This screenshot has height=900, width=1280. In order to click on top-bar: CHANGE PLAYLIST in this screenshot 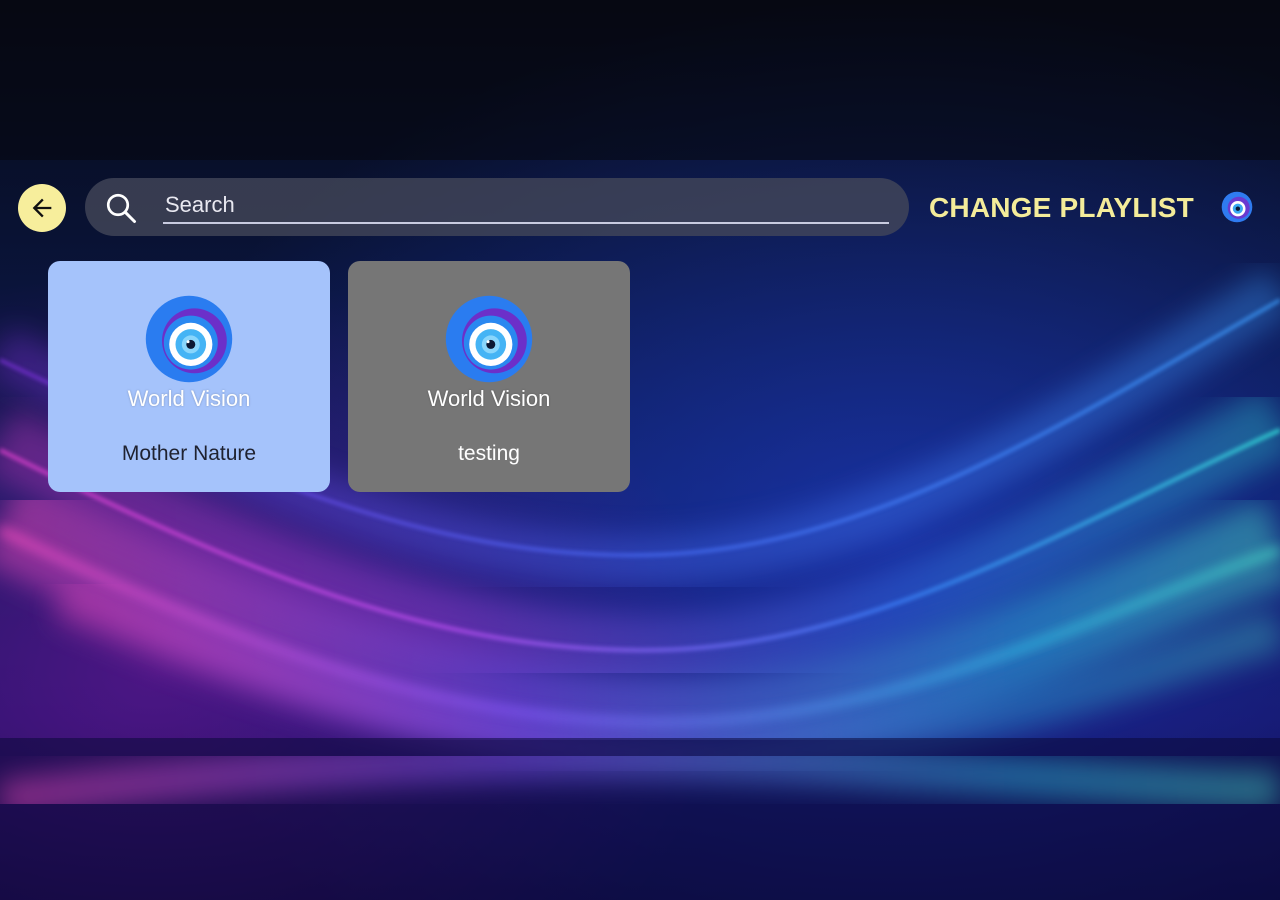, I will do `click(640, 208)`.